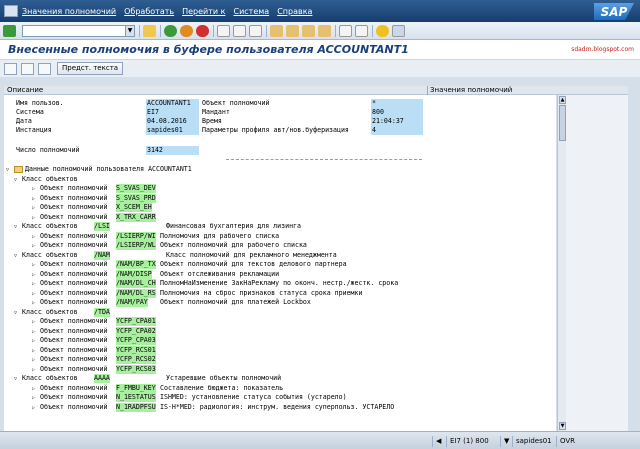 Image resolution: width=640 pixels, height=449 pixels. I want to click on vertical-scrollbar: ▲ ▼, so click(561, 263).